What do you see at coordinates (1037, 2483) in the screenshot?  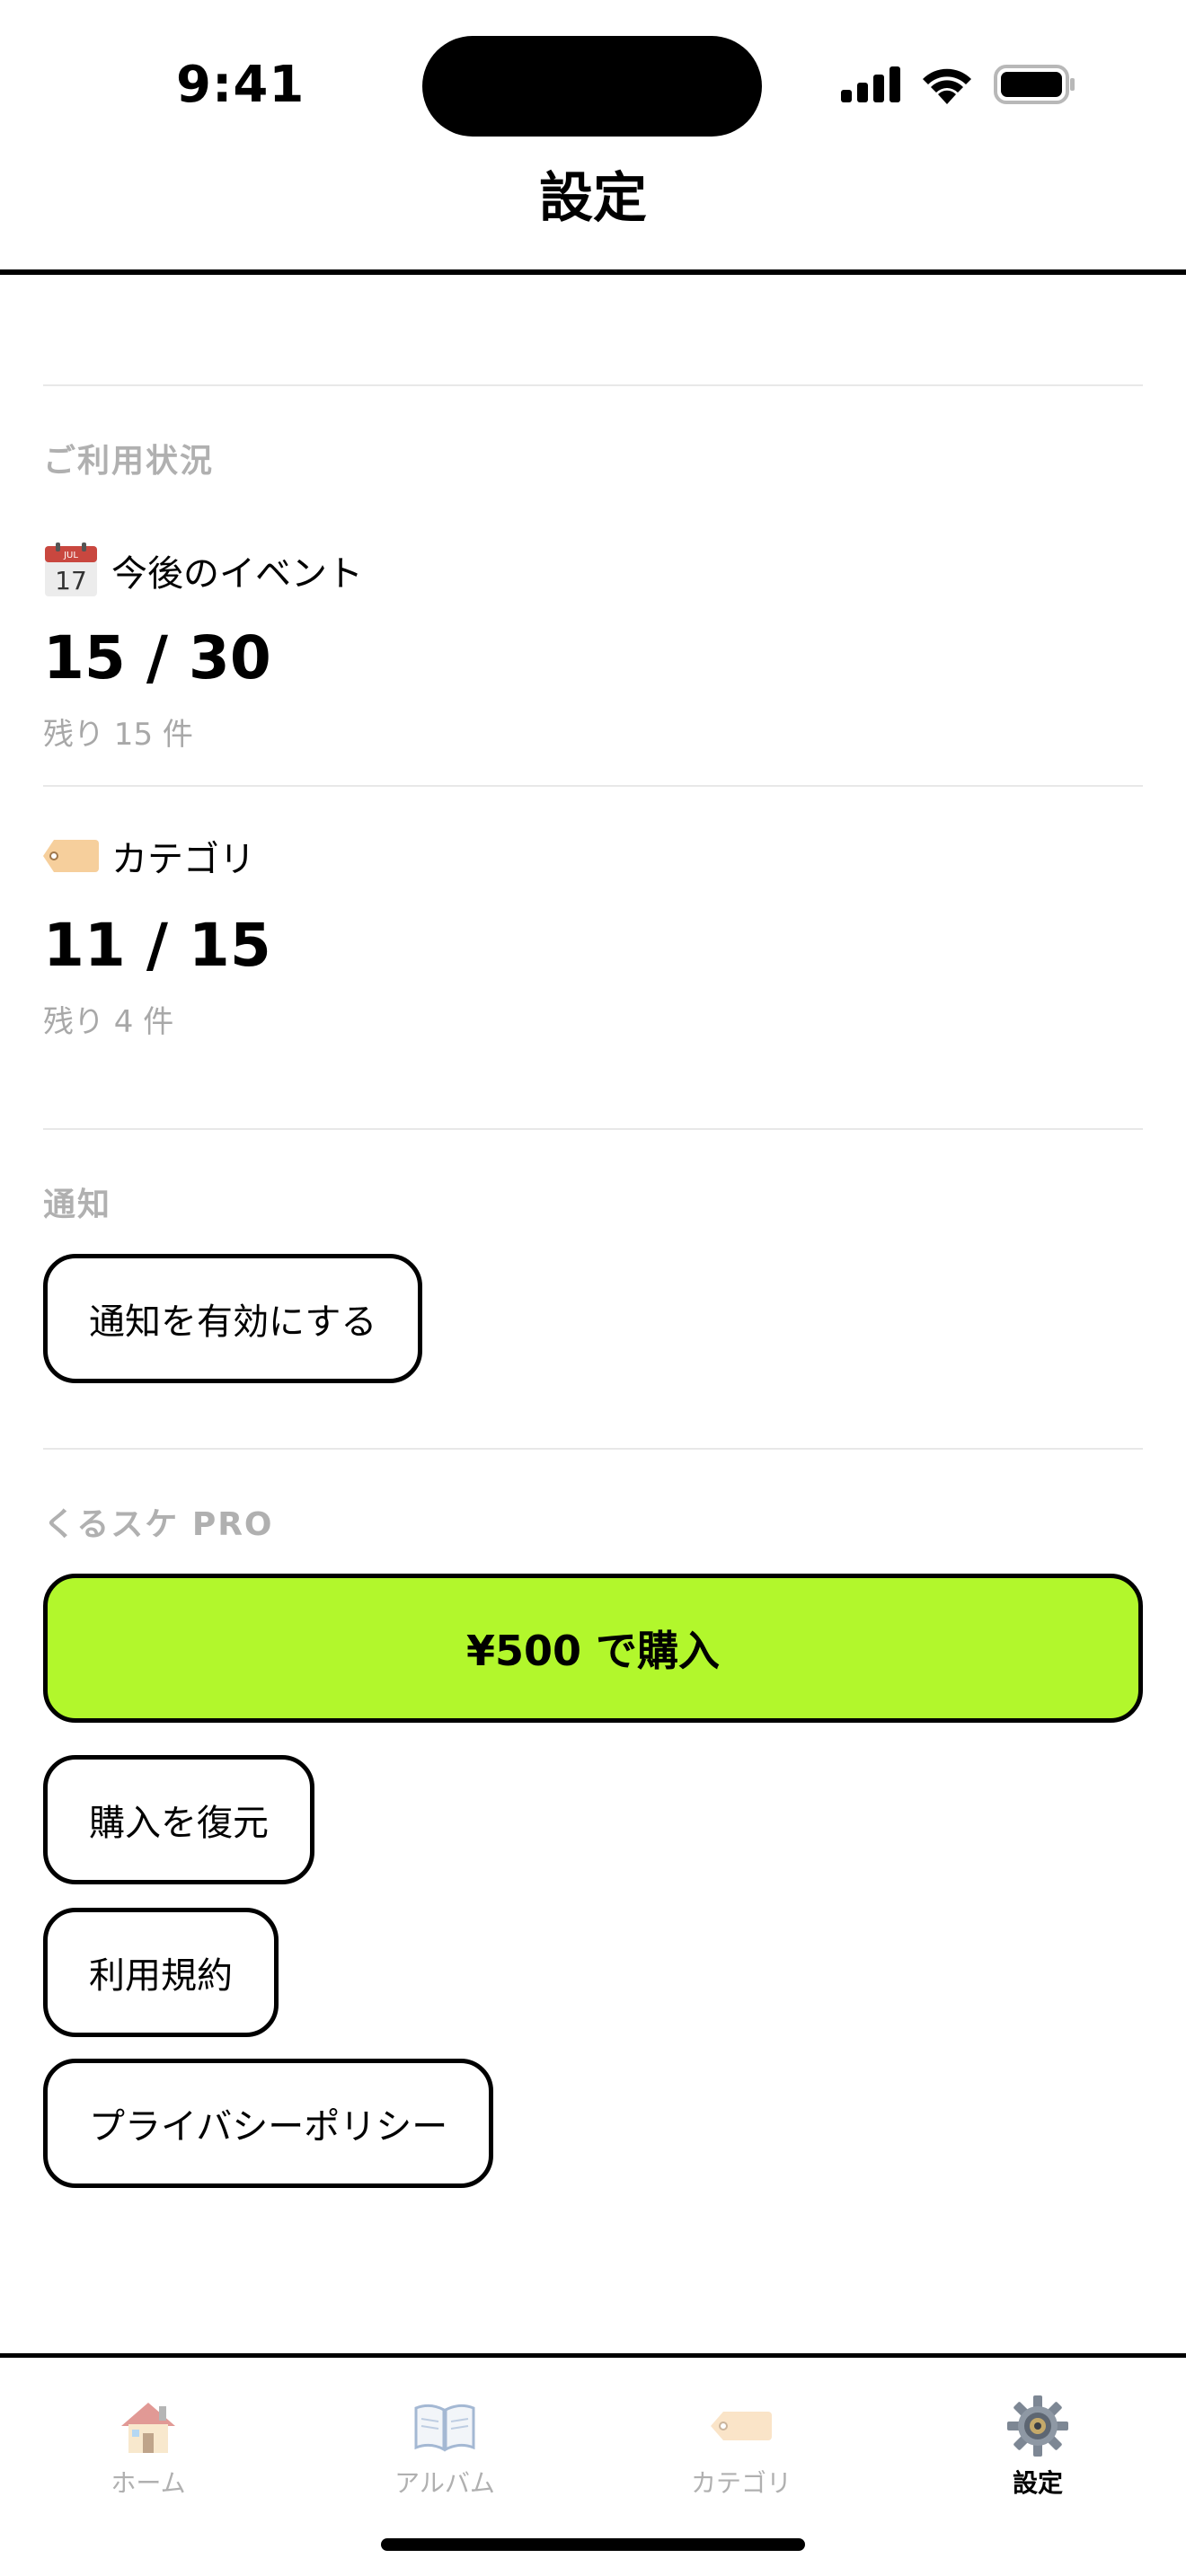 I see `tab-settings-label: 設定` at bounding box center [1037, 2483].